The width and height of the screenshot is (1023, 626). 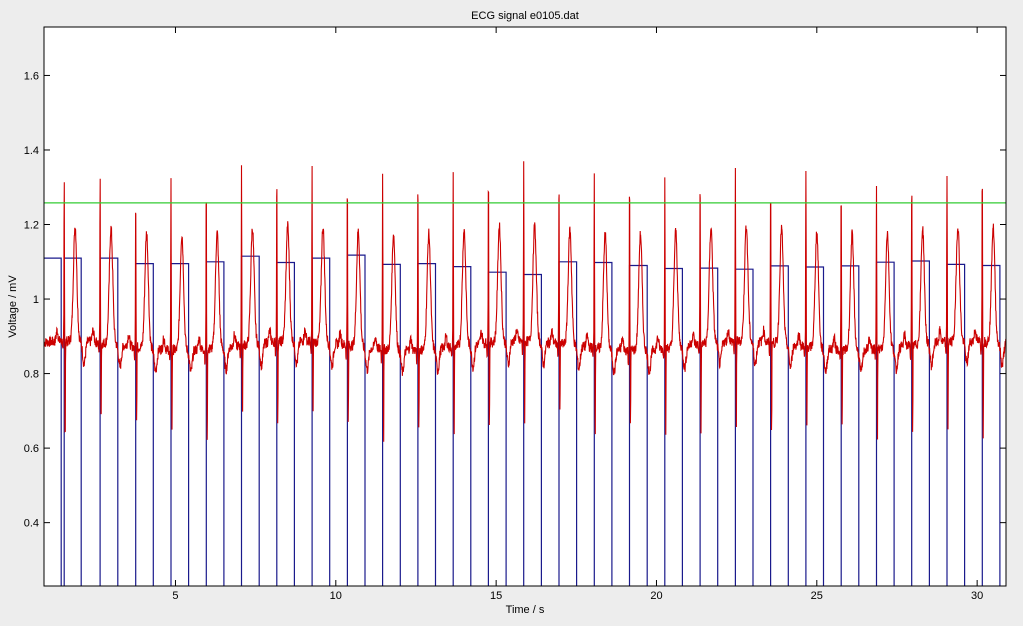 I want to click on y-tick-label: 0.8, so click(x=31, y=375).